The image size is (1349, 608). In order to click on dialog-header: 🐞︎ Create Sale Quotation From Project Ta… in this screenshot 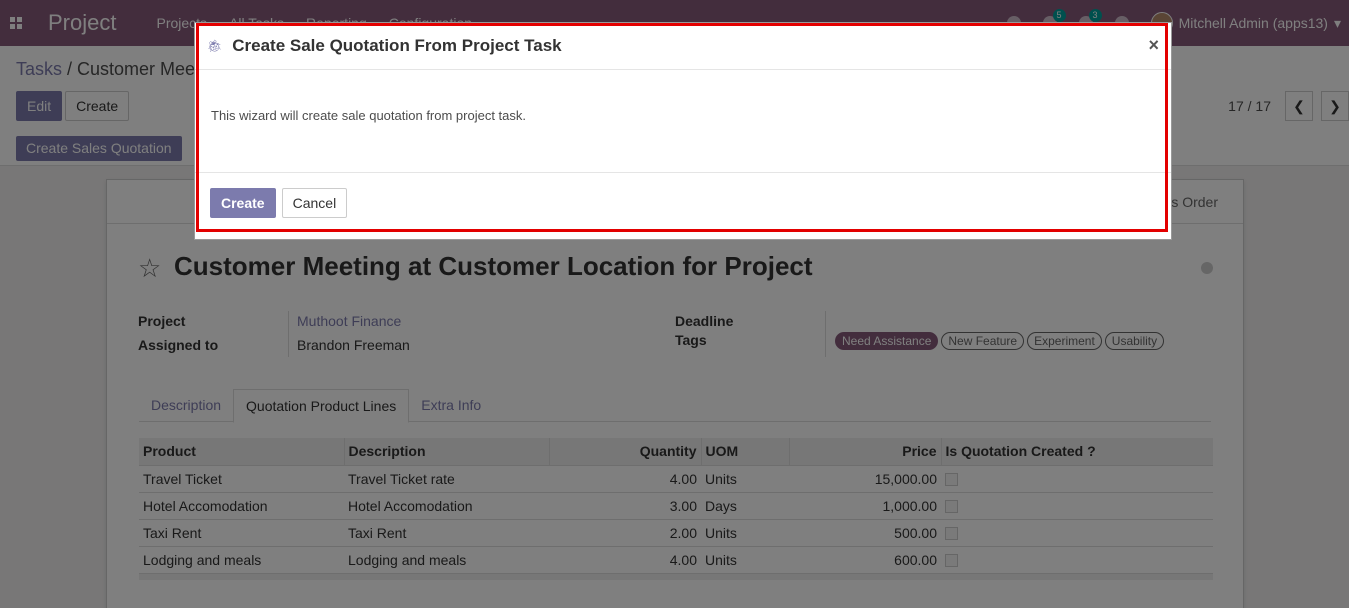, I will do `click(683, 46)`.